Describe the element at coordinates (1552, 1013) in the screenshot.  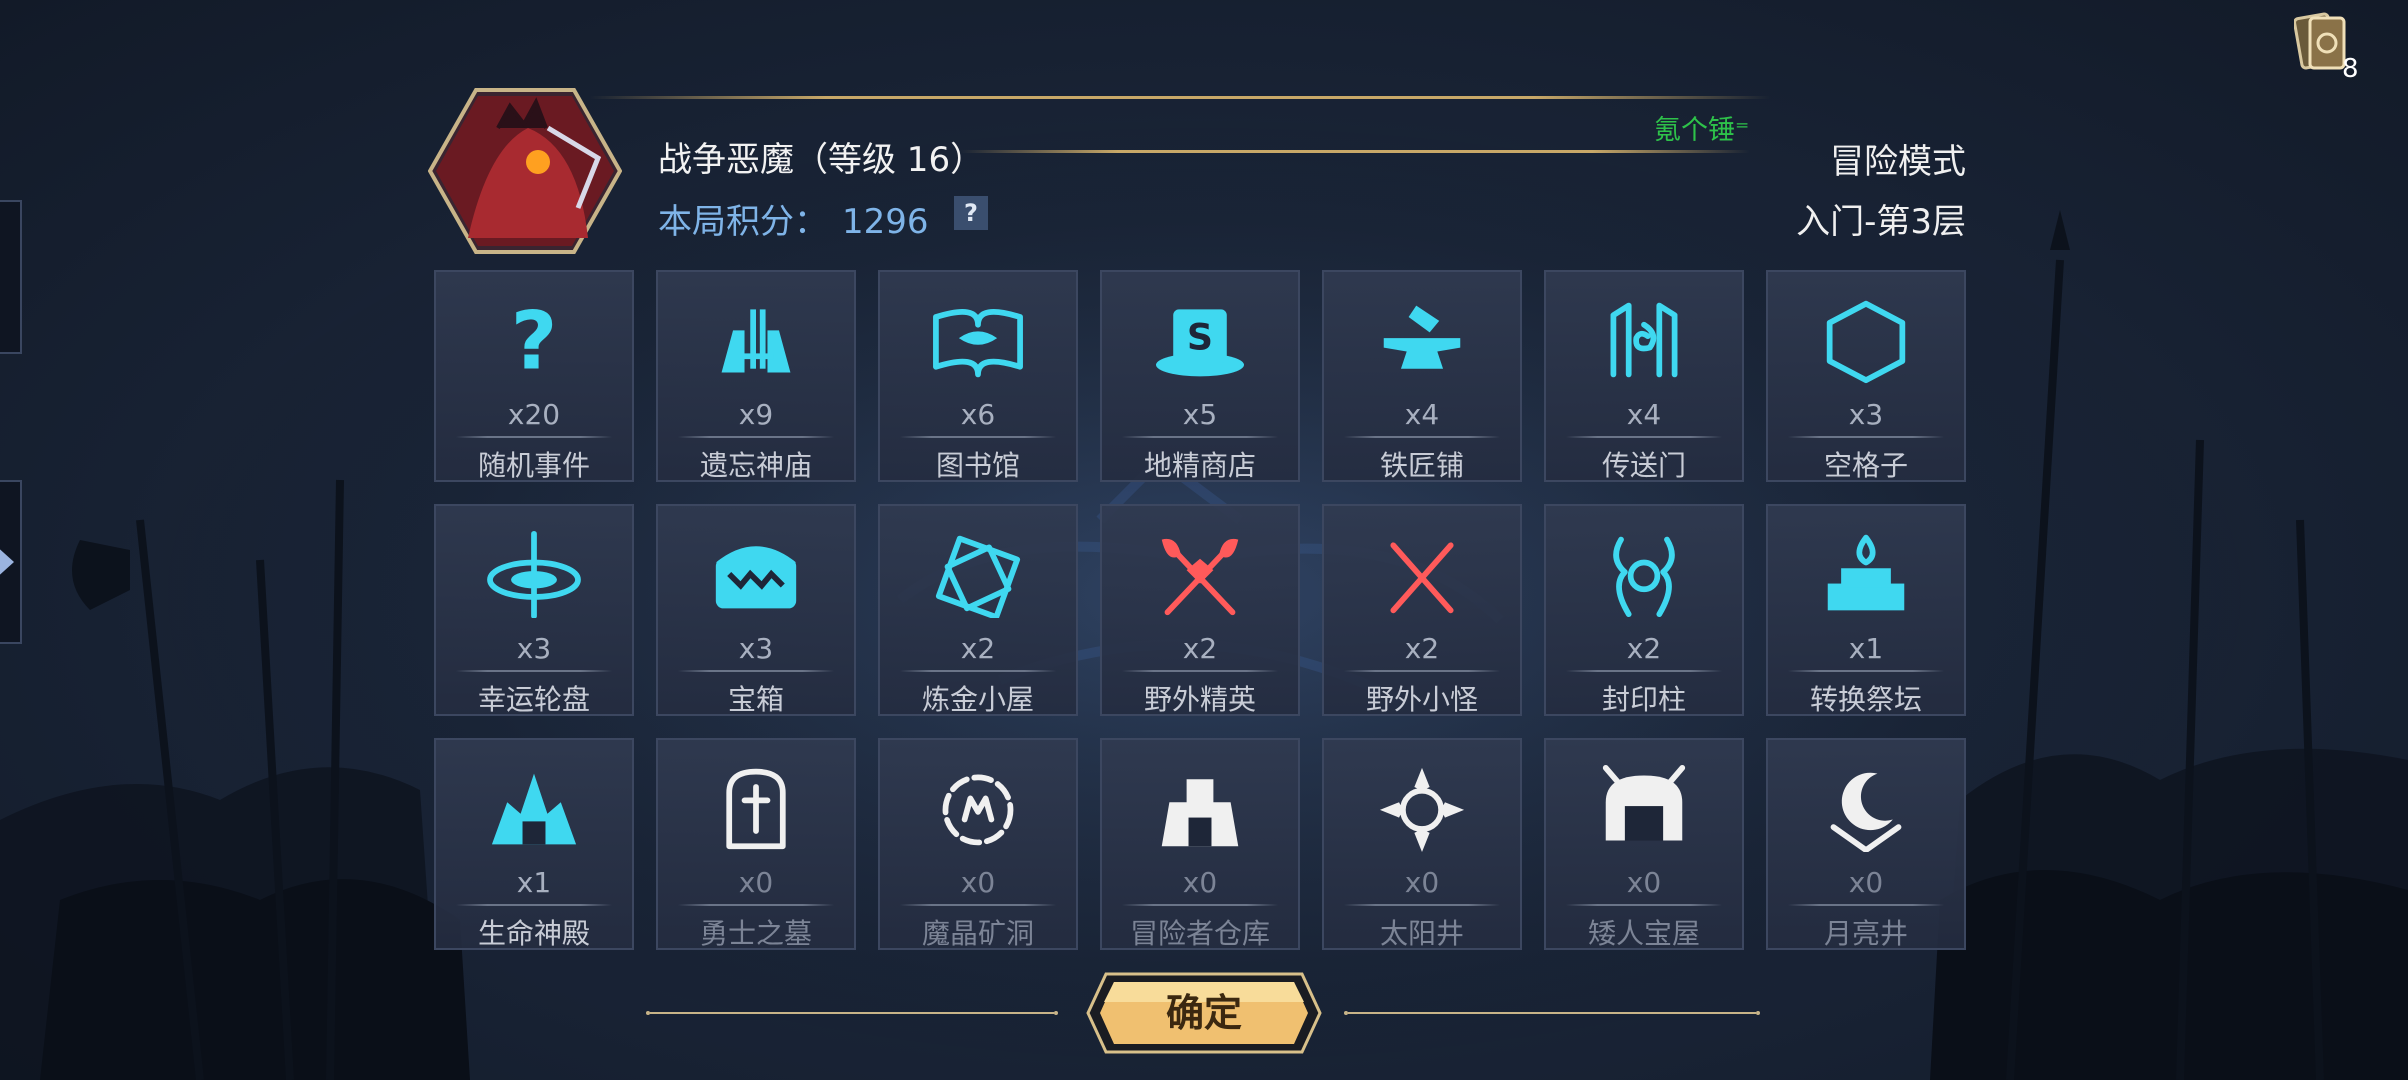
I see `confirm-right-divider` at that location.